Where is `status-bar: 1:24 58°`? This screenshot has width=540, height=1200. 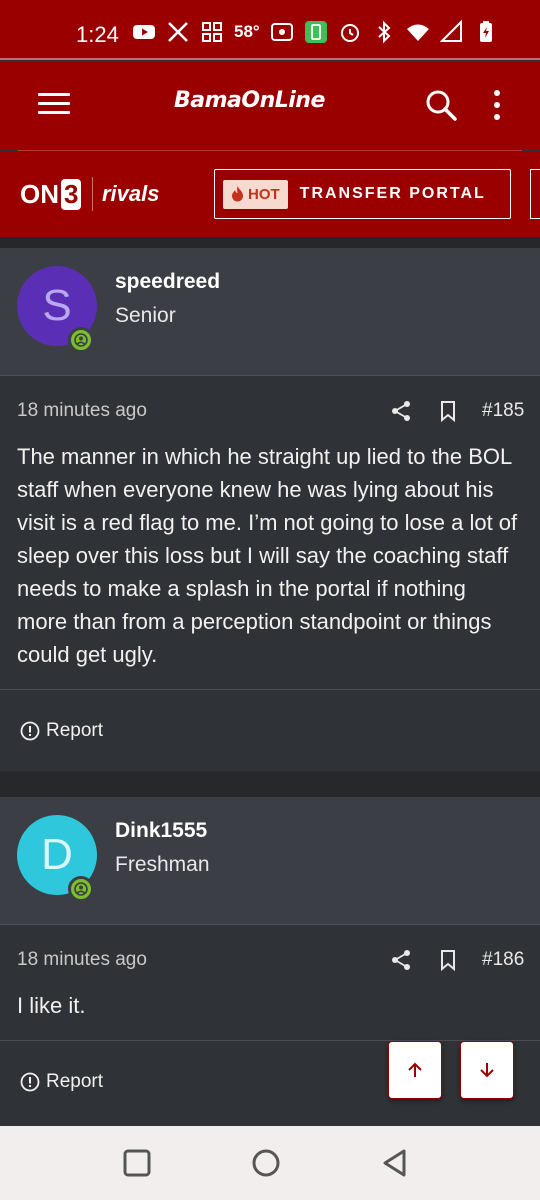 status-bar: 1:24 58° is located at coordinates (270, 30).